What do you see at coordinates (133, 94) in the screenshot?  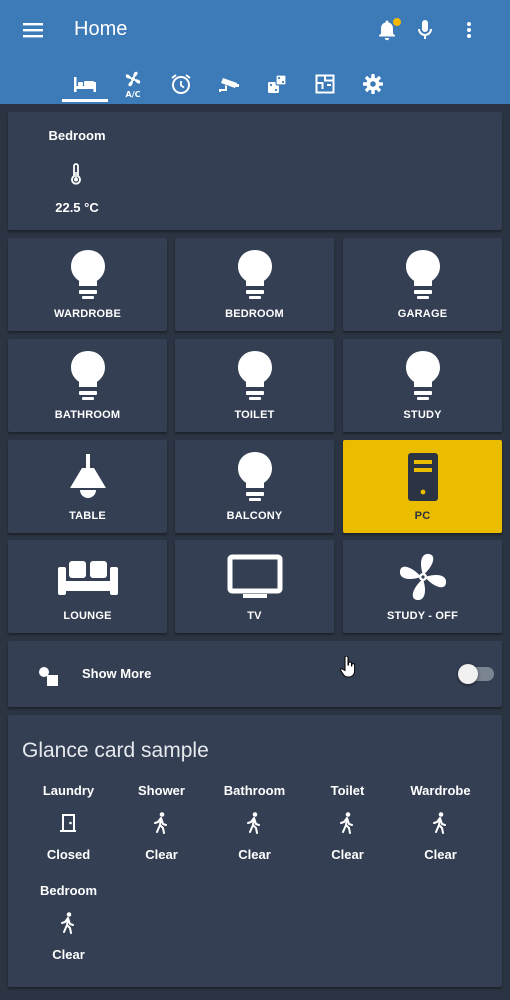 I see `tab-ac-text: A/C` at bounding box center [133, 94].